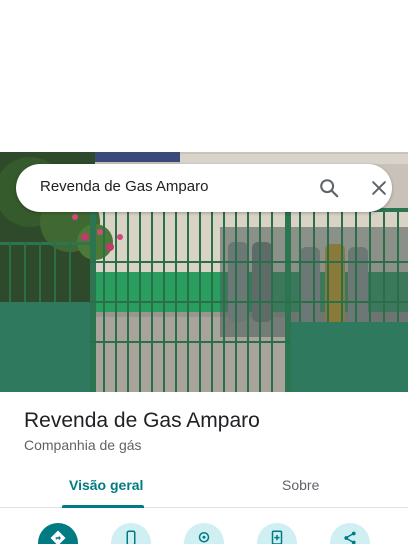  Describe the element at coordinates (277, 537) in the screenshot. I see `save-icon` at that location.